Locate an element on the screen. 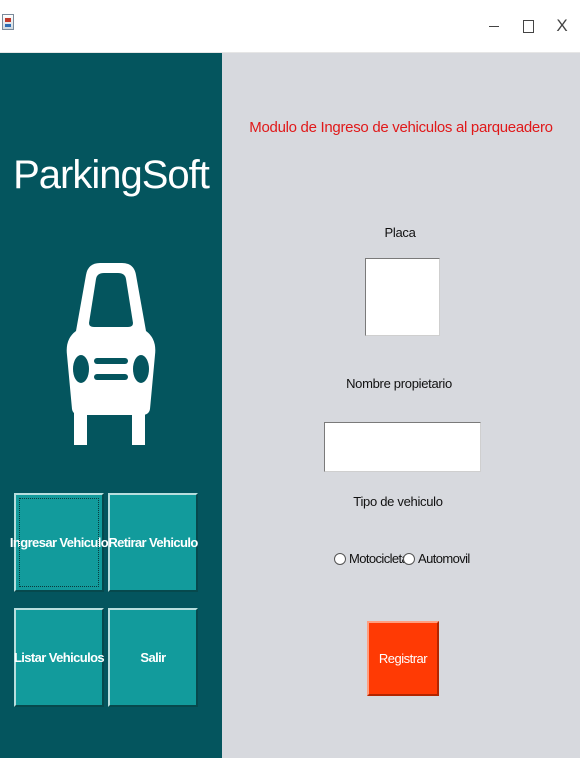 This screenshot has height=758, width=580. ingresar-vehiculo-button: Ingresar Vehiculo is located at coordinates (59, 542).